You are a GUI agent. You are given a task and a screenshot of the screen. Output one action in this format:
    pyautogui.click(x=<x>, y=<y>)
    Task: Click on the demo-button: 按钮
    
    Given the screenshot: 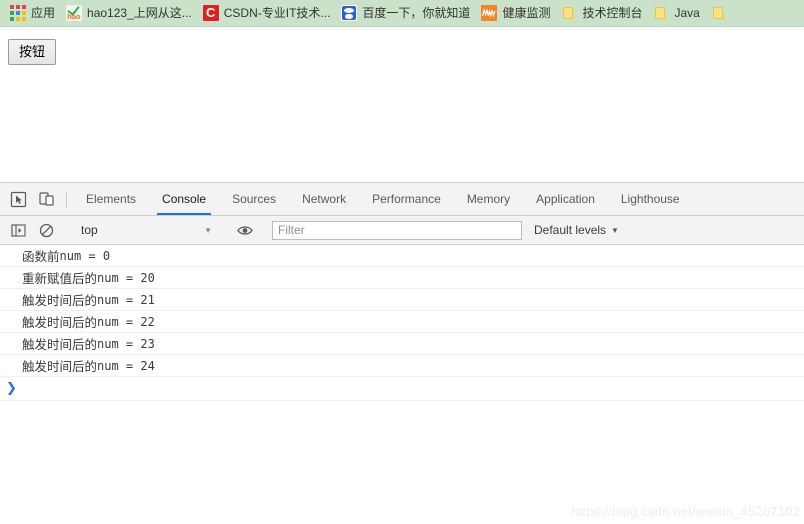 What is the action you would take?
    pyautogui.click(x=32, y=52)
    